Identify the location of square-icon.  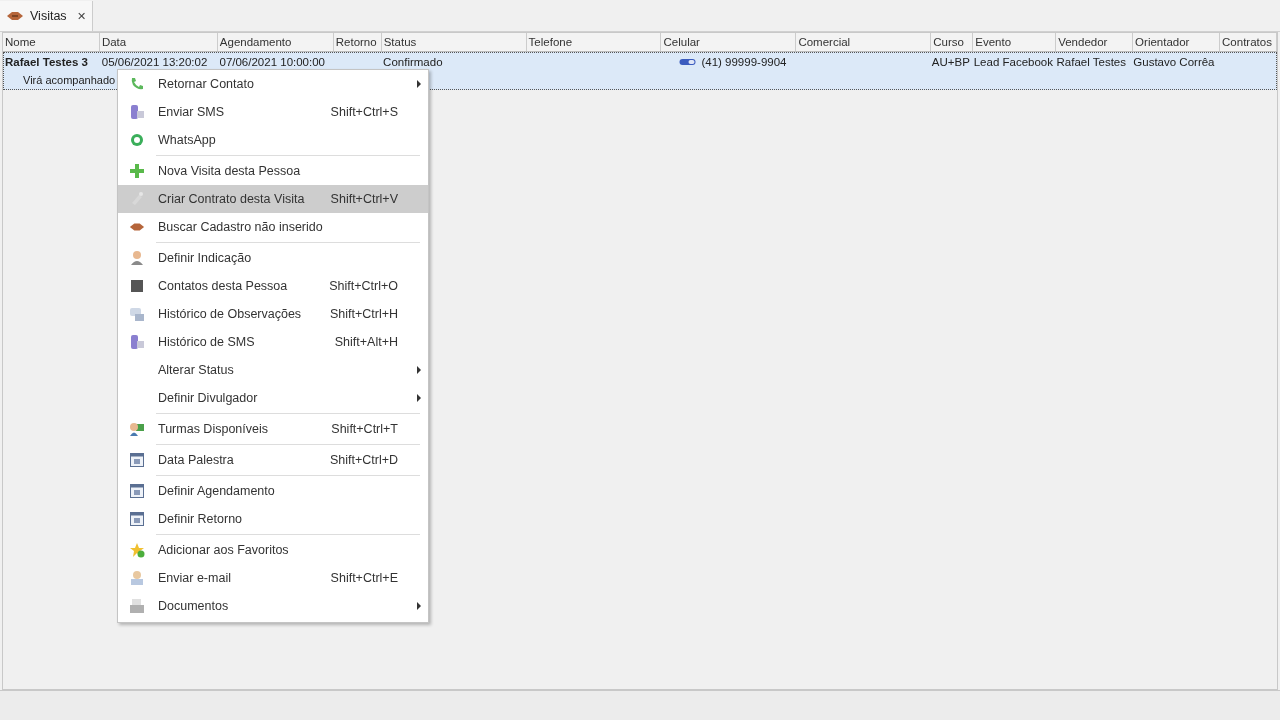
(137, 286).